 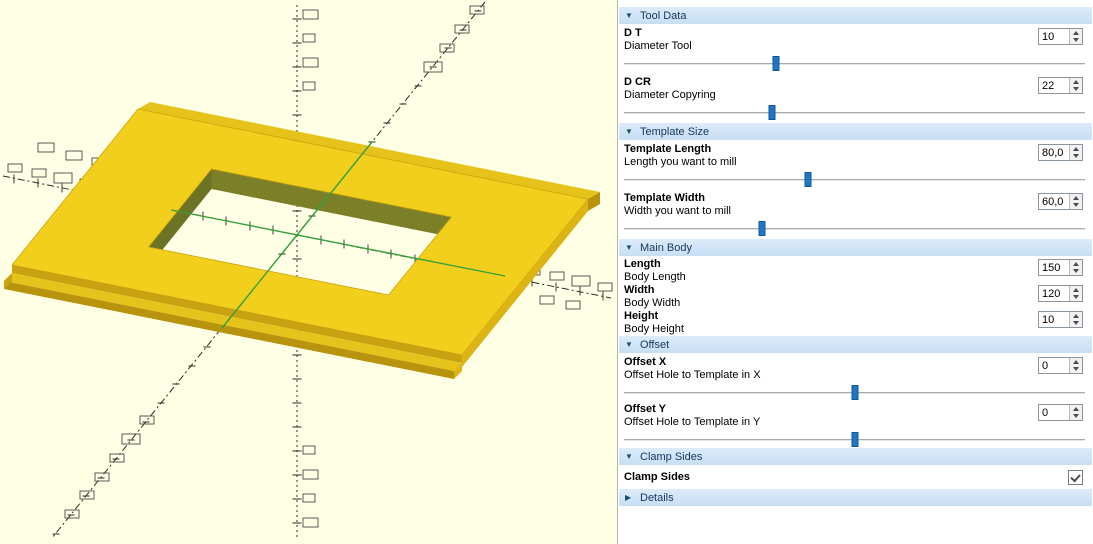 What do you see at coordinates (666, 247) in the screenshot?
I see `section-title: Main Body` at bounding box center [666, 247].